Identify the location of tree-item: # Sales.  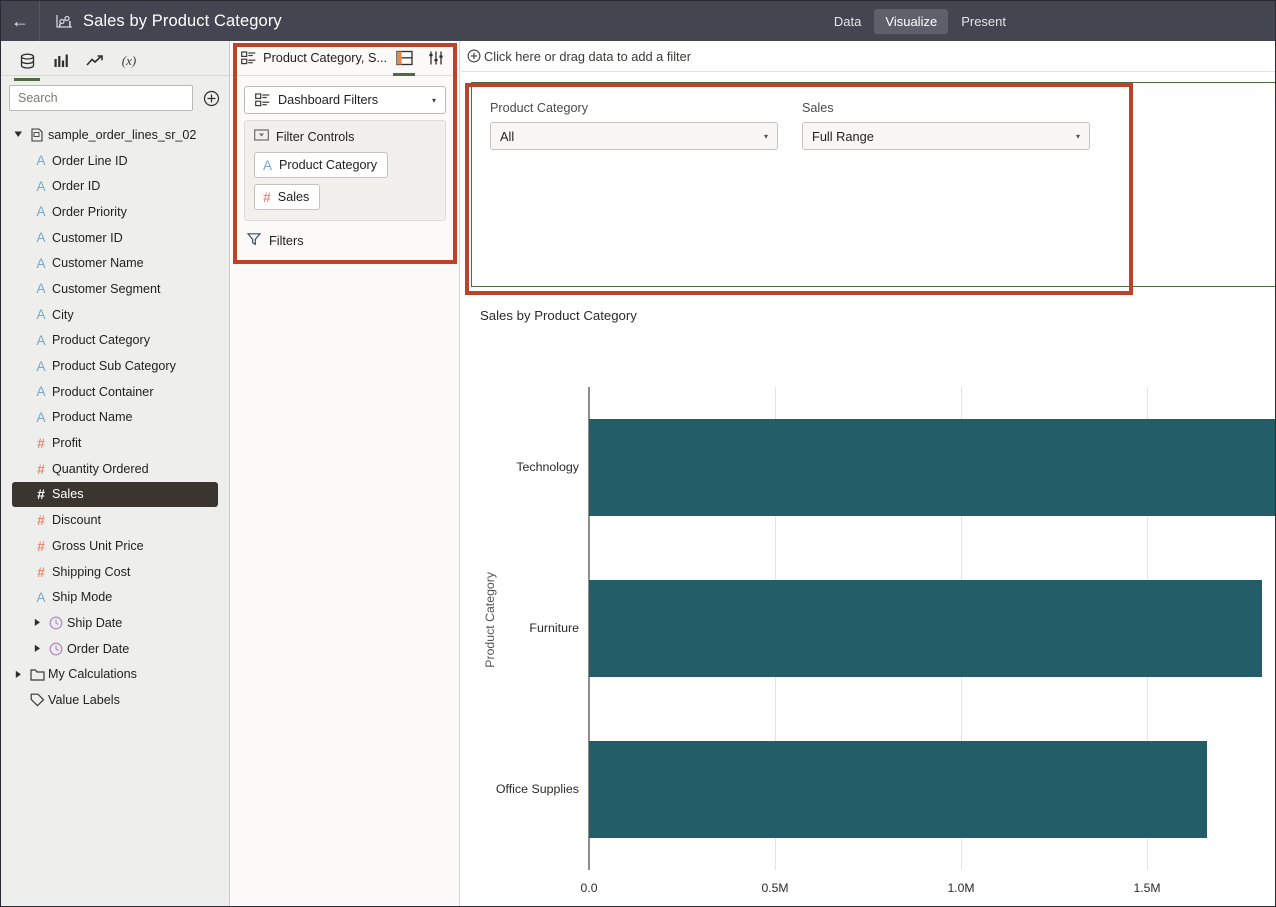
(115, 494).